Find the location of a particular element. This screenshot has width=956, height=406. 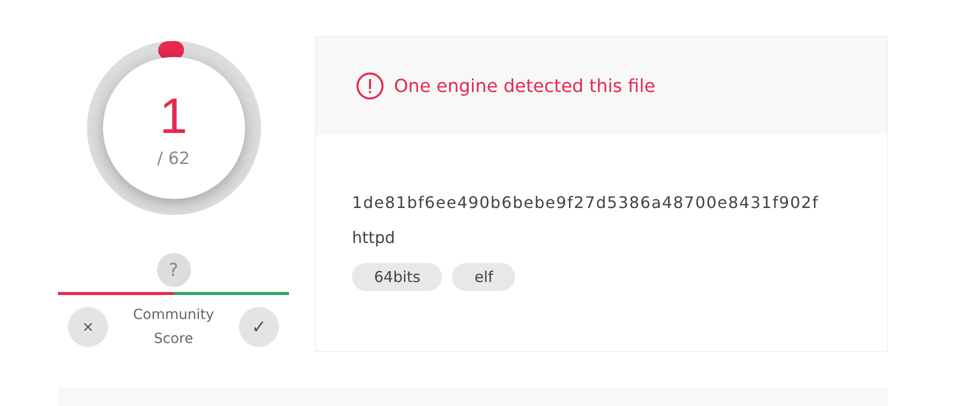

file-name: httpd is located at coordinates (374, 237).